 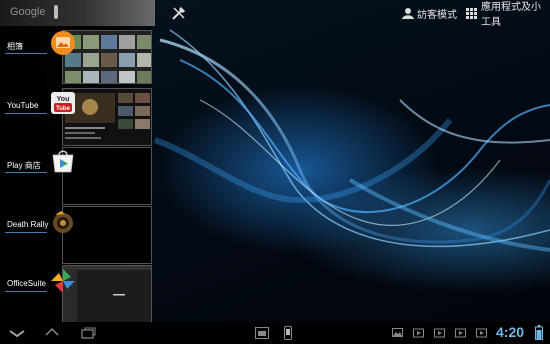 What do you see at coordinates (511, 15) in the screenshot?
I see `apps-widgets-label: 應用程式及小工具` at bounding box center [511, 15].